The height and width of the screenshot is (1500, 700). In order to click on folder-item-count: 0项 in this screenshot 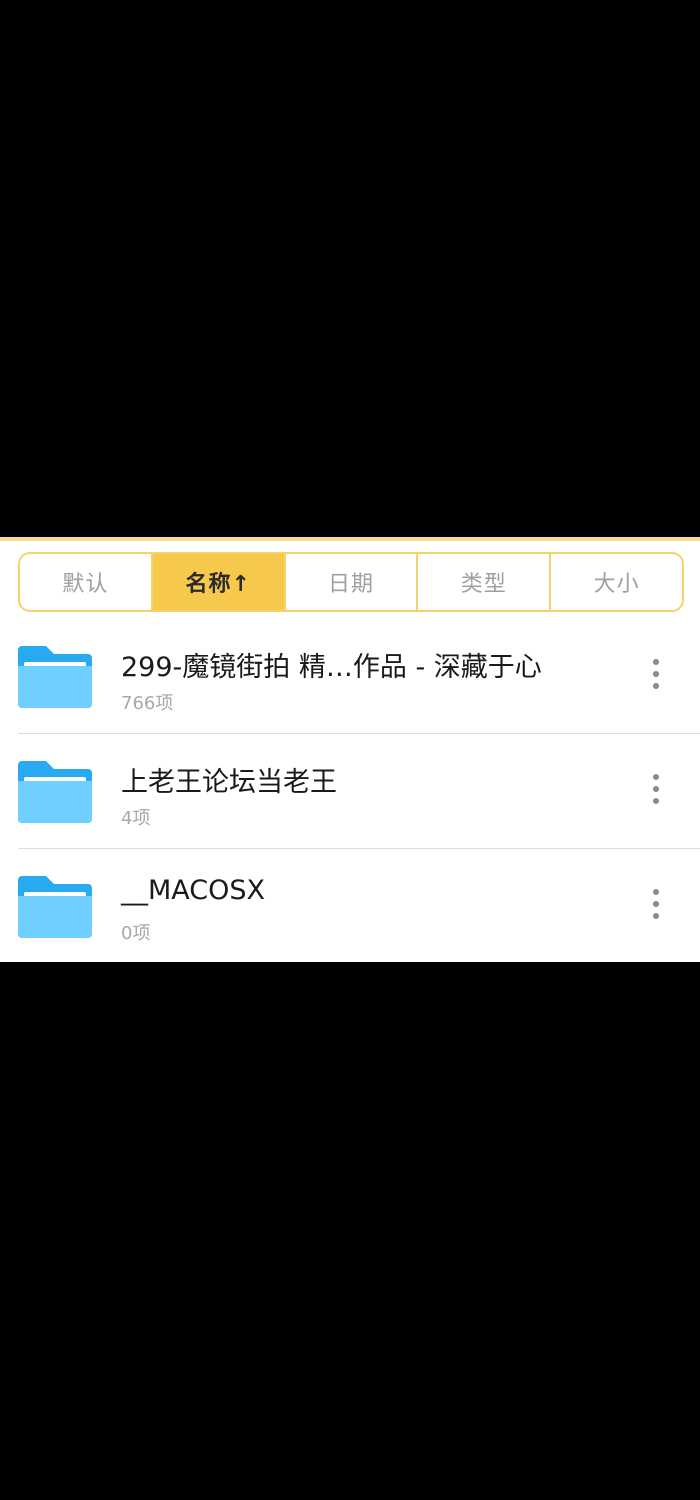, I will do `click(136, 933)`.